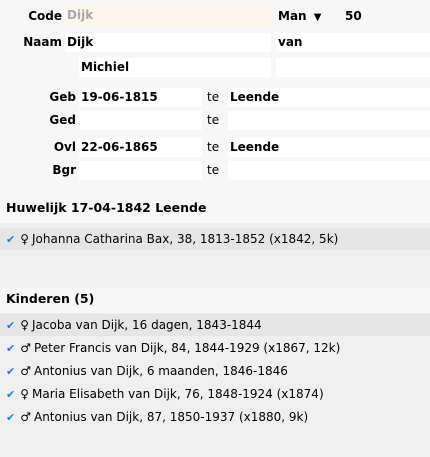  I want to click on list-item: ✔ ♀ Jacoba van Dijk, 16 dagen, 1843-1844, so click(215, 325).